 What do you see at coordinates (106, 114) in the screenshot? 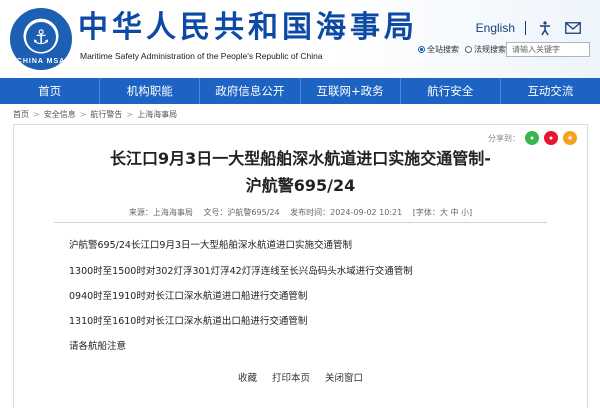
I see `breadcrumb-nav-warning: 航行警告` at bounding box center [106, 114].